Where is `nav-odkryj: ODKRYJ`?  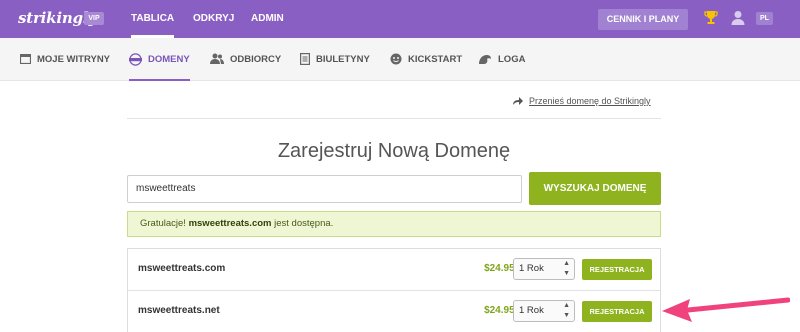
nav-odkryj: ODKRYJ is located at coordinates (213, 19).